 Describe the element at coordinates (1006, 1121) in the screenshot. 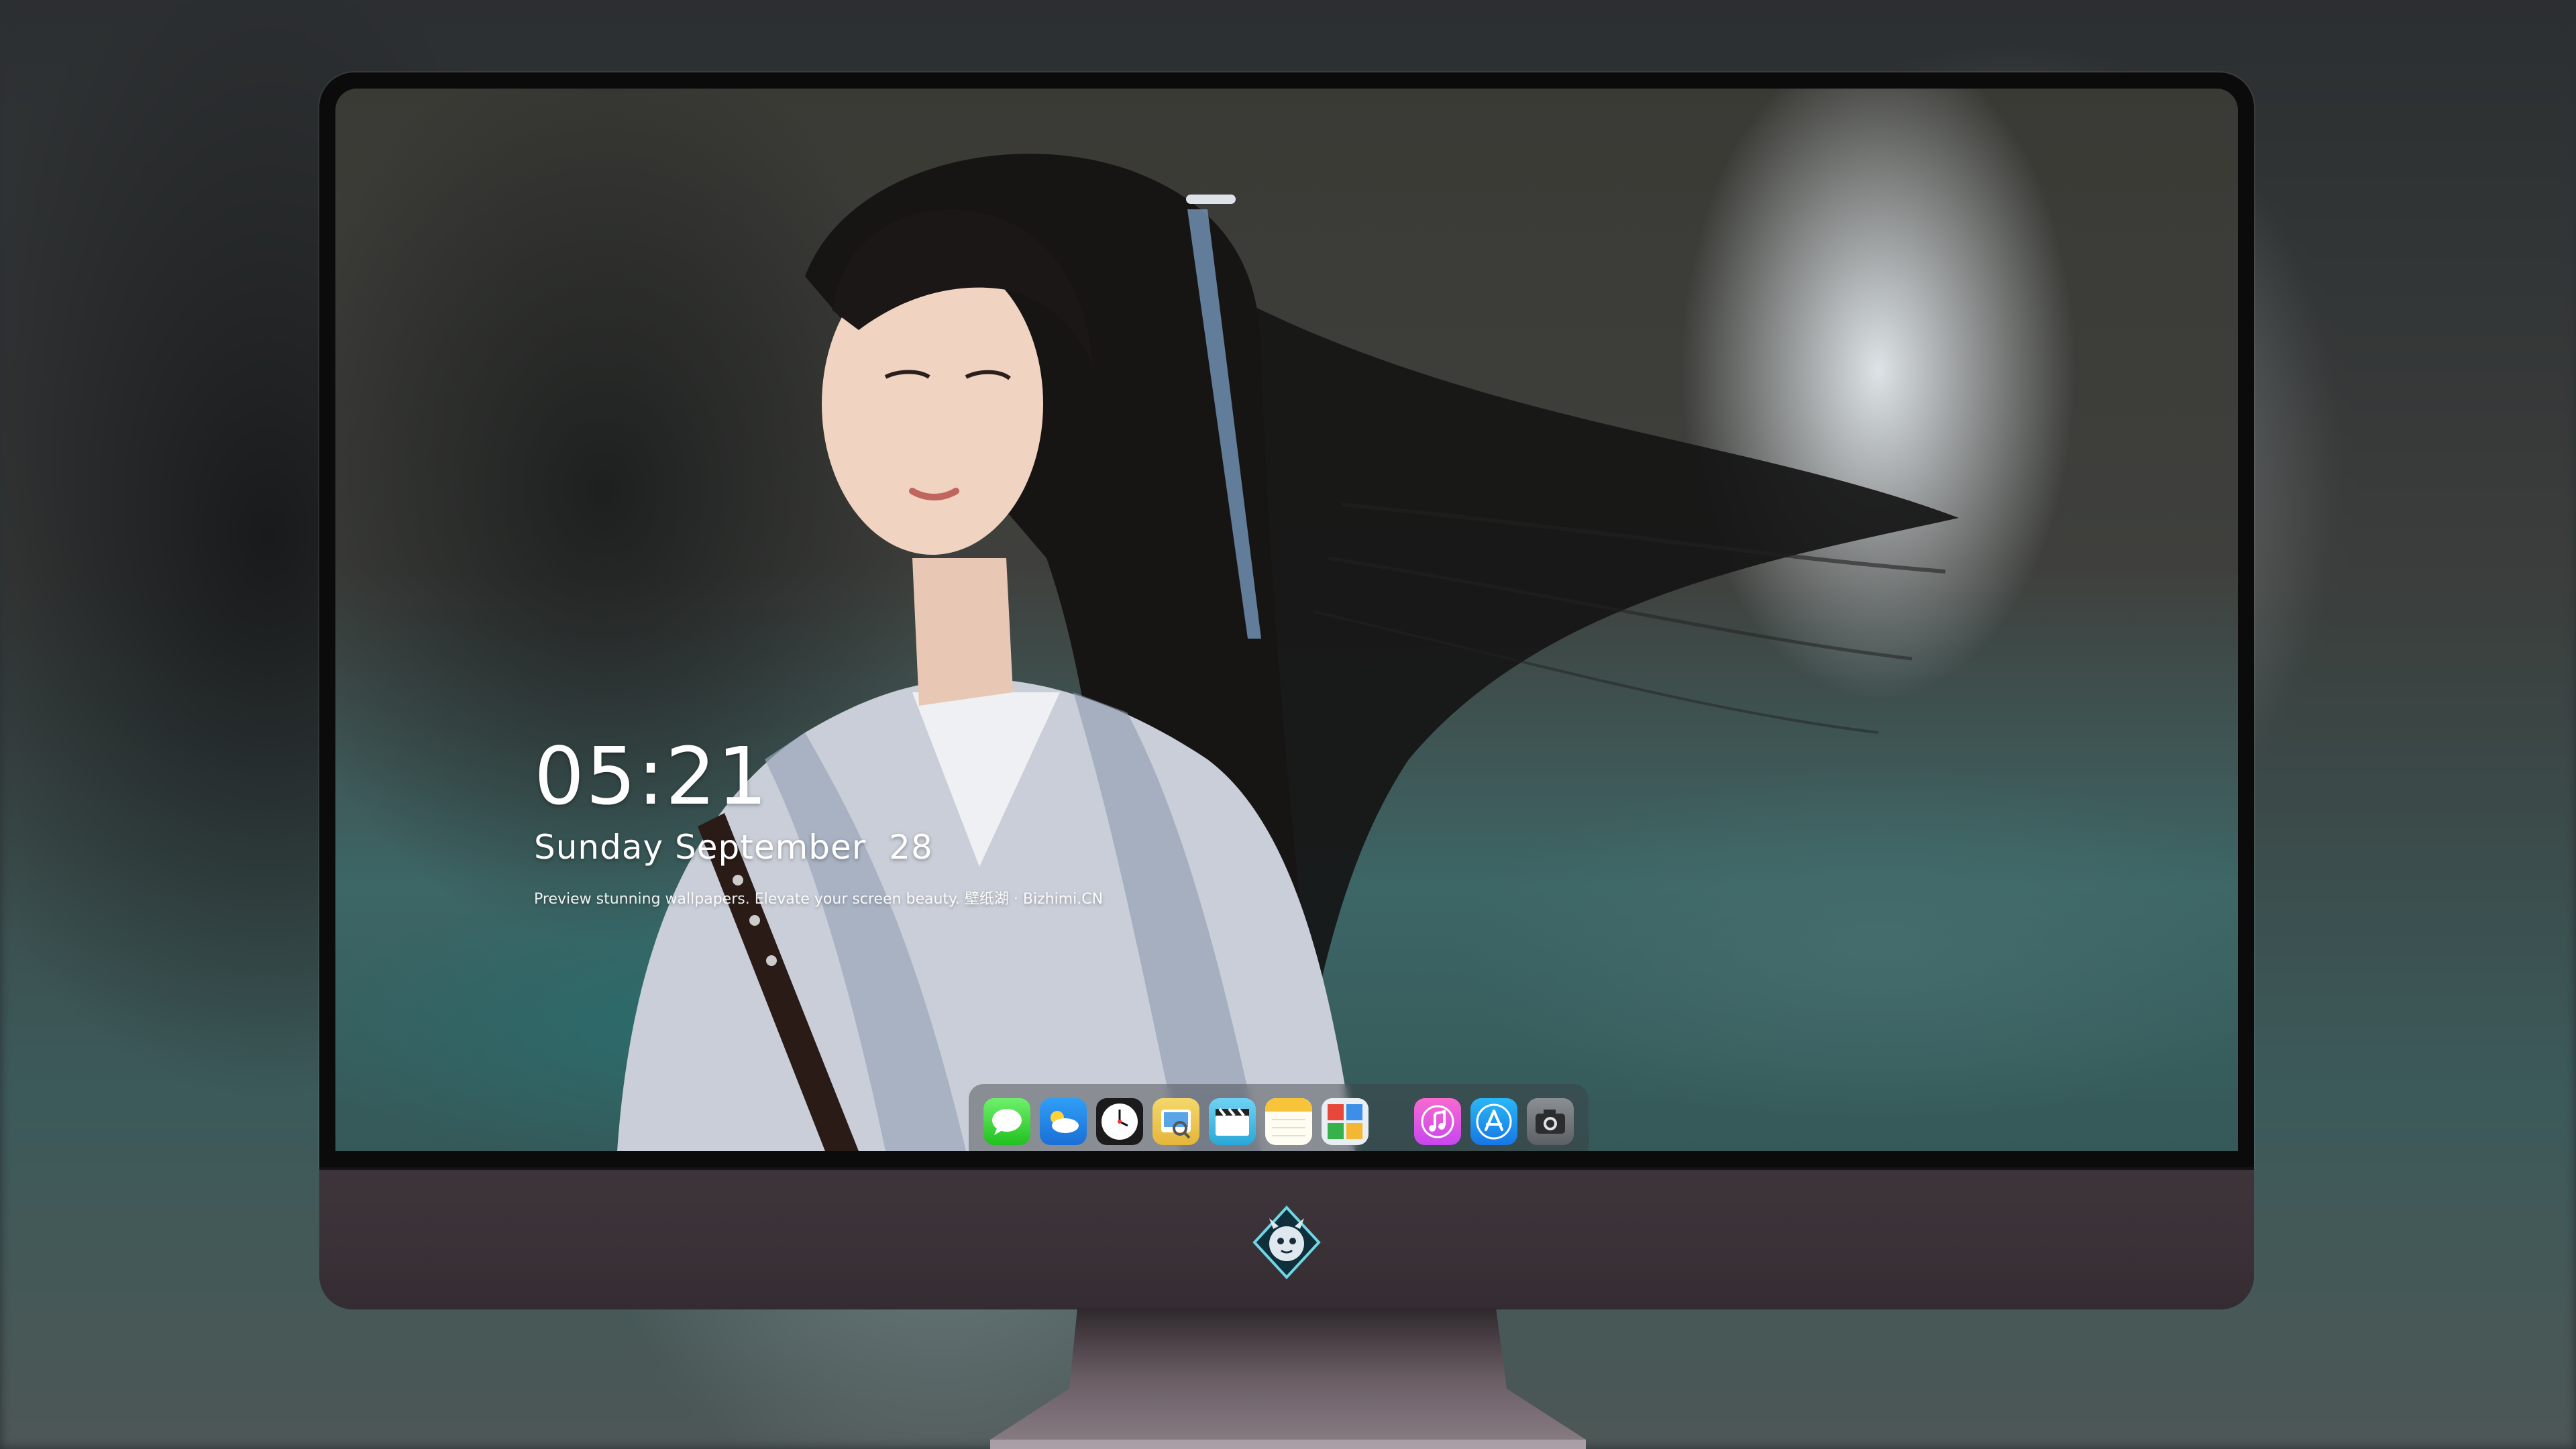

I see `messages-icon` at that location.